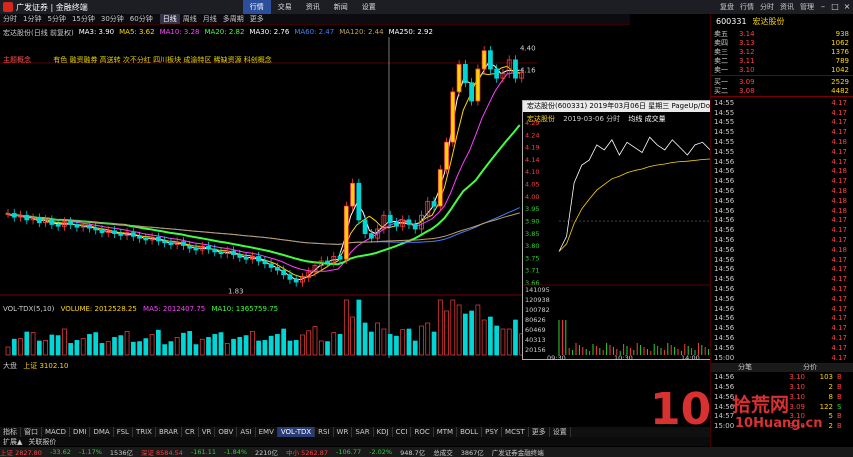  I want to click on menu-item: 设置, so click(369, 7).